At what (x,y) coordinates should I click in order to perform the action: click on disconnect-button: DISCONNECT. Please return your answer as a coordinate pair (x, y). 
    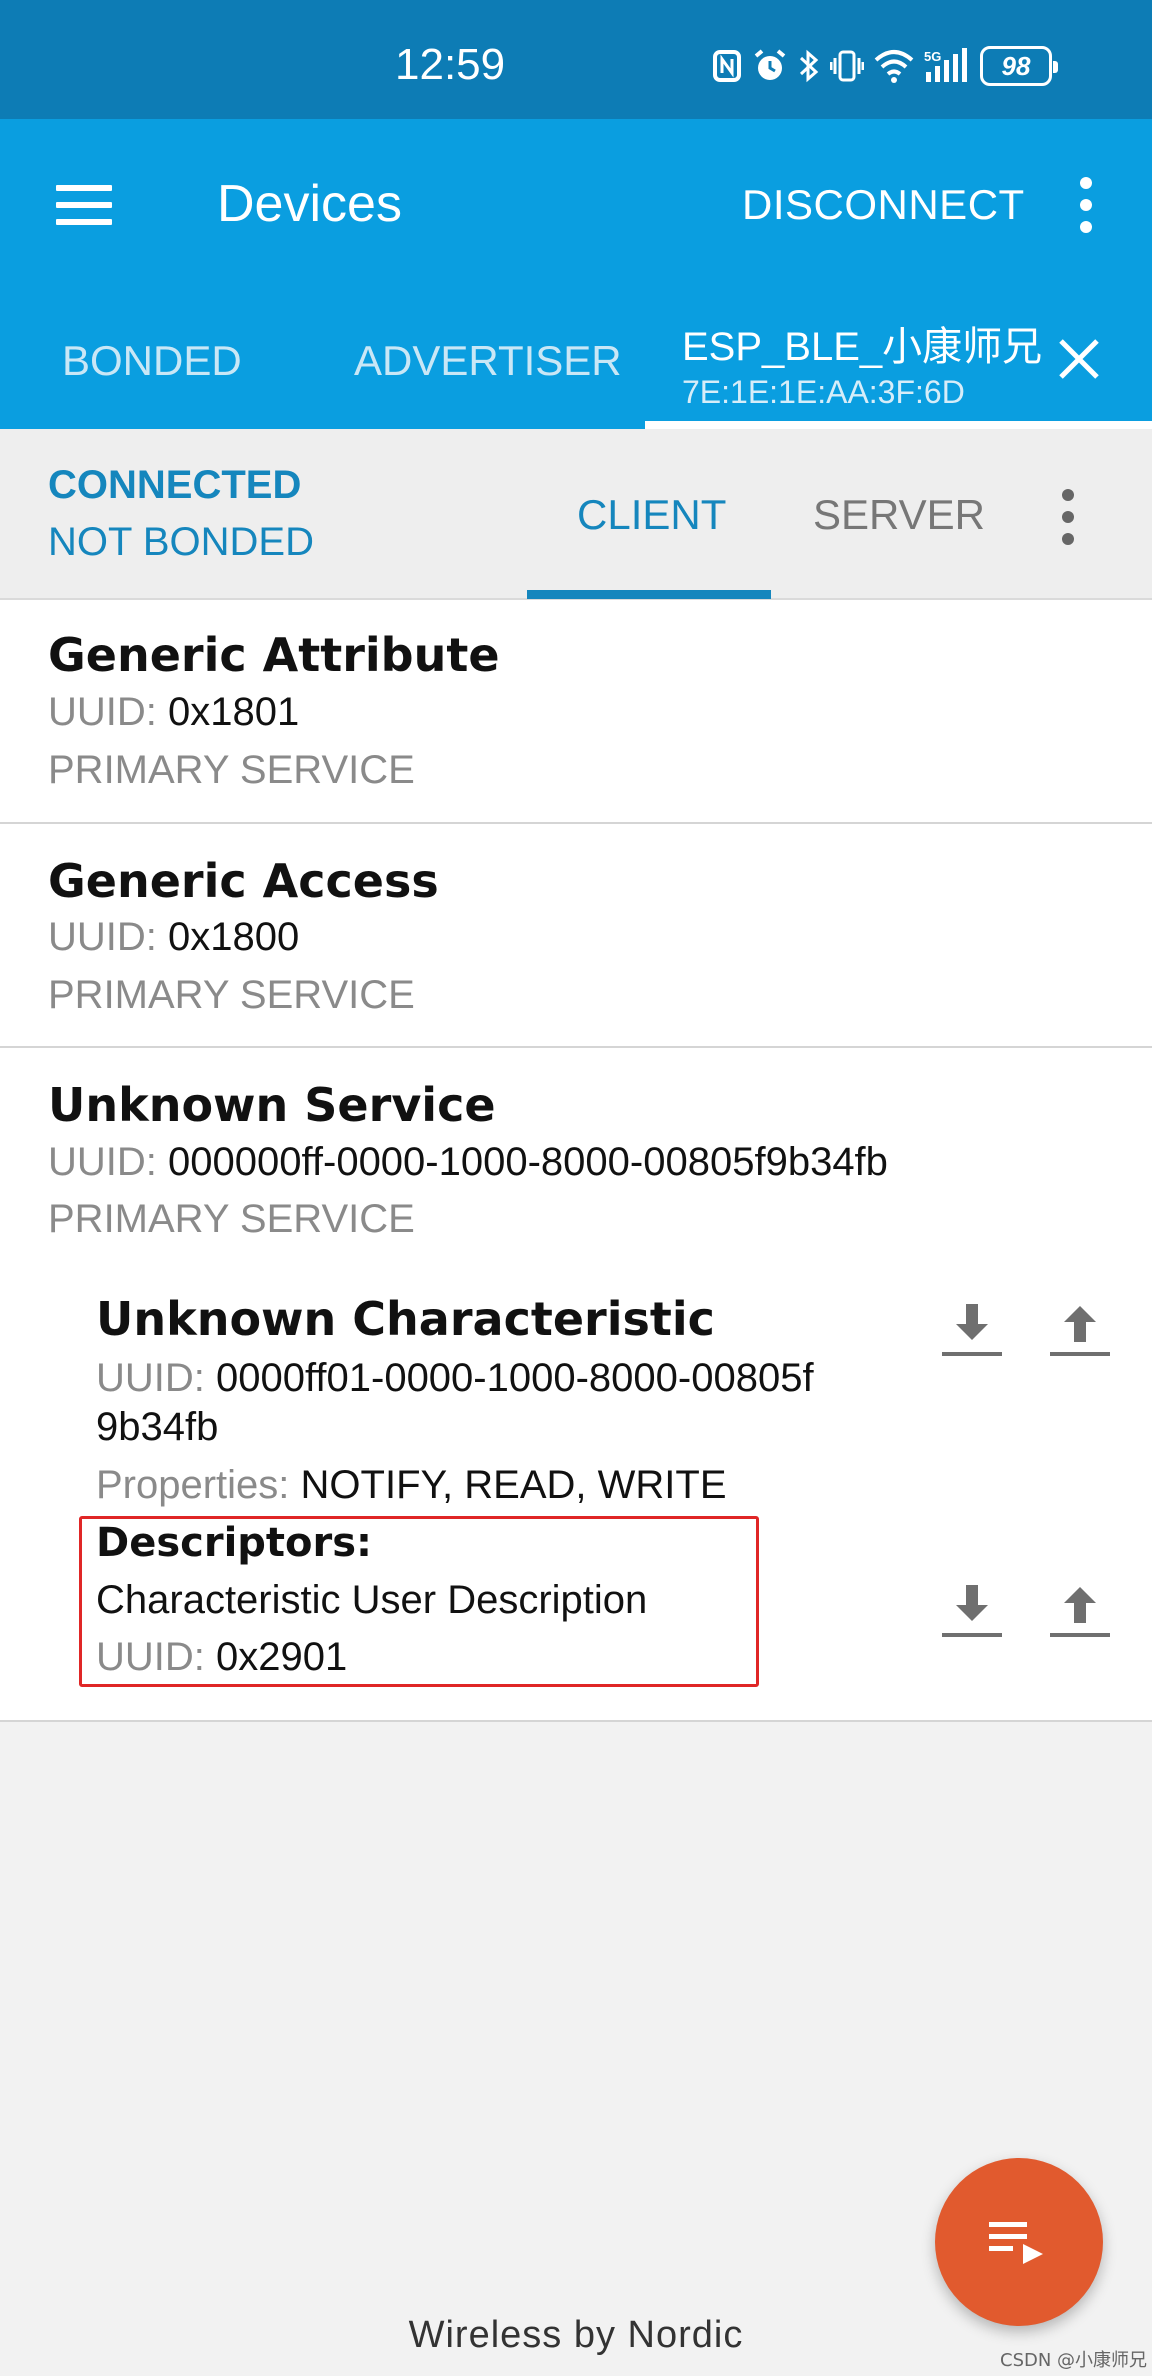
    Looking at the image, I should click on (883, 205).